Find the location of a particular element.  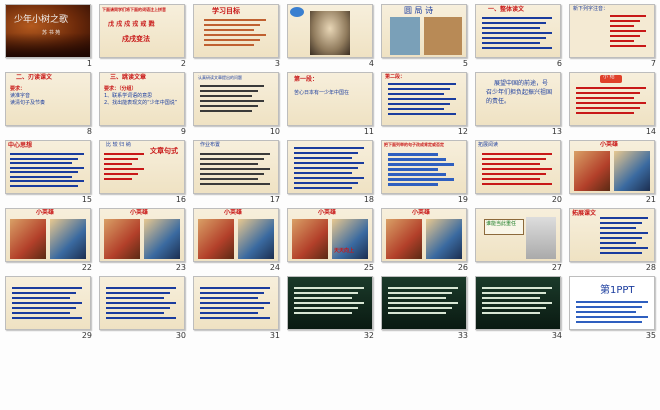

slide-cell: 圆 局 诗 5 is located at coordinates (425, 36).